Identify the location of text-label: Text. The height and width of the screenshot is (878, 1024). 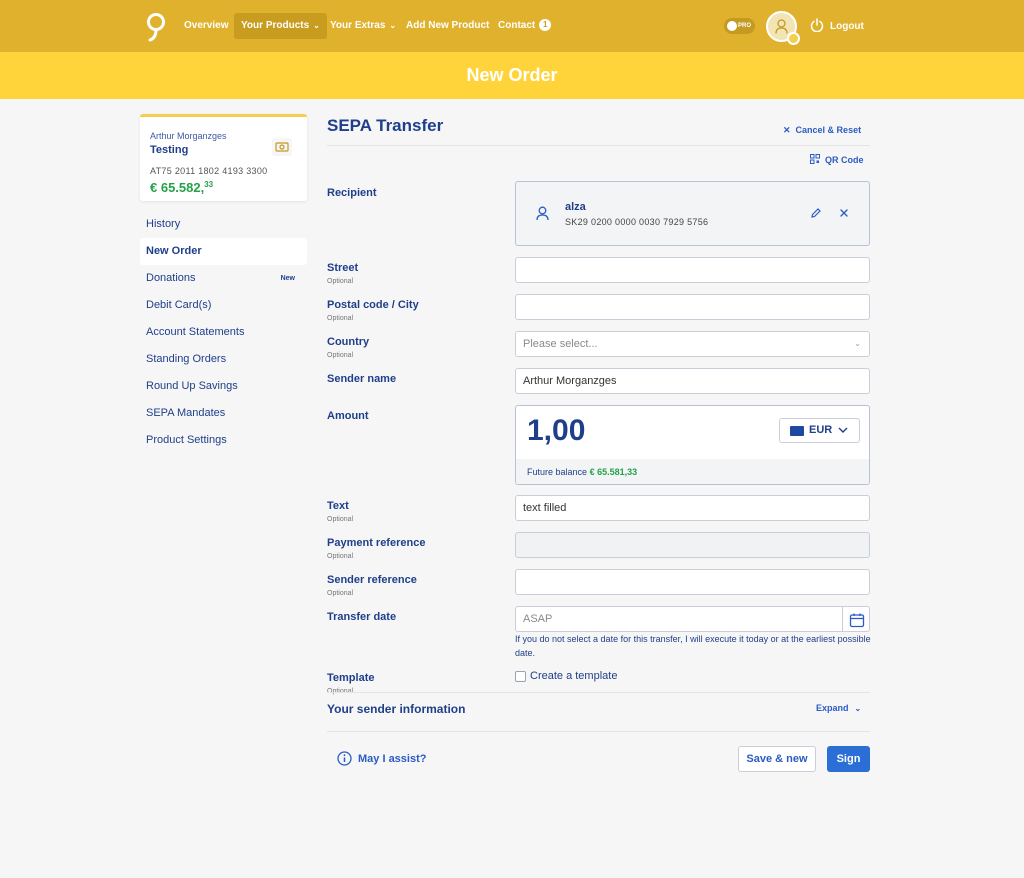
(338, 506).